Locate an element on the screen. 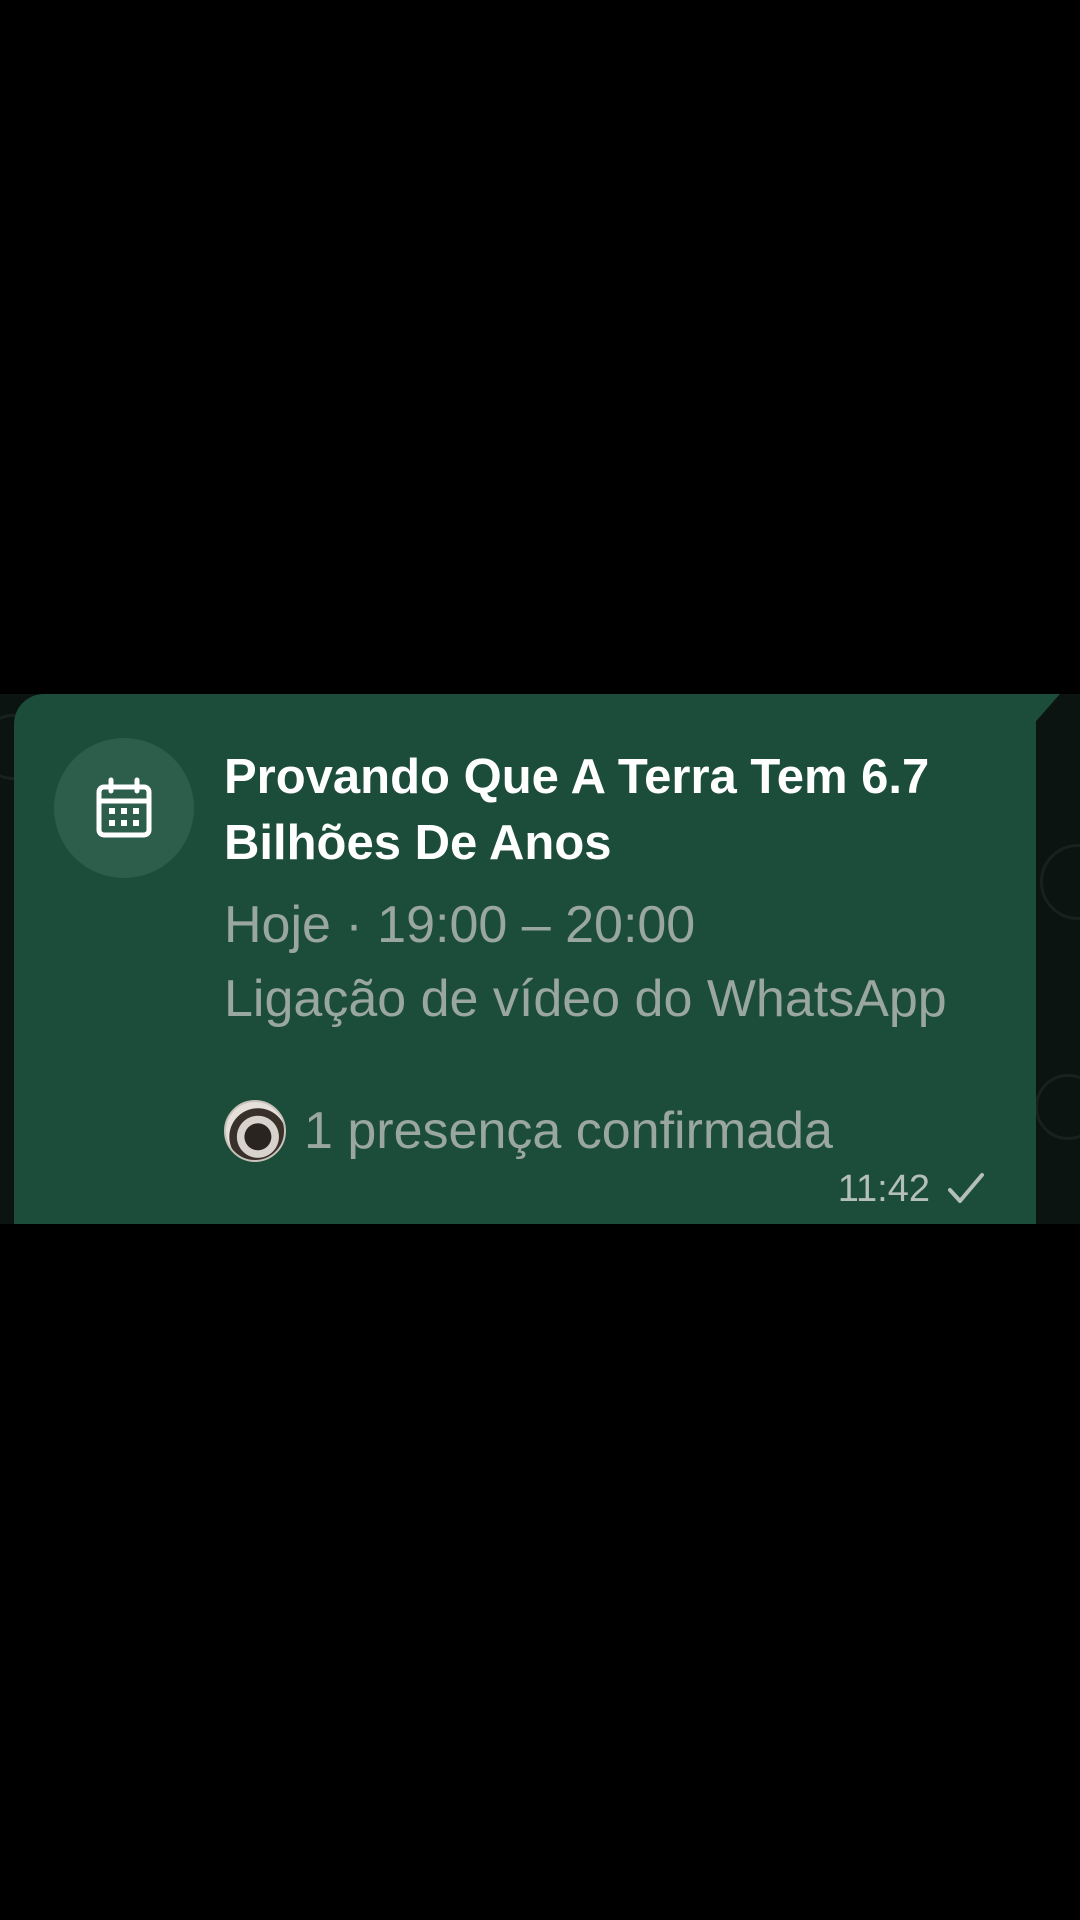 The image size is (1080, 1920). single-check-icon is located at coordinates (966, 1188).